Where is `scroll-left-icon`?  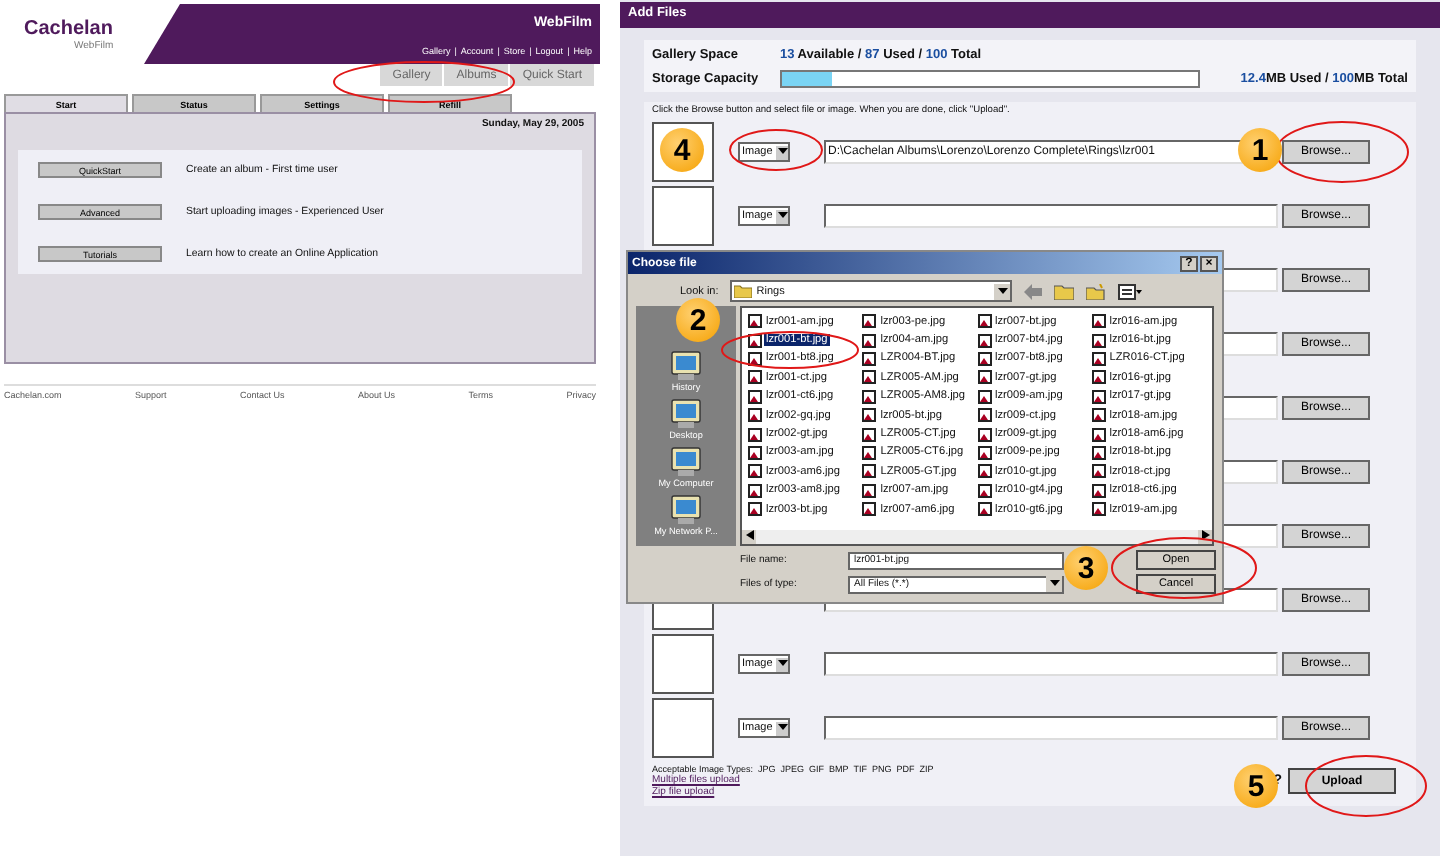 scroll-left-icon is located at coordinates (749, 535).